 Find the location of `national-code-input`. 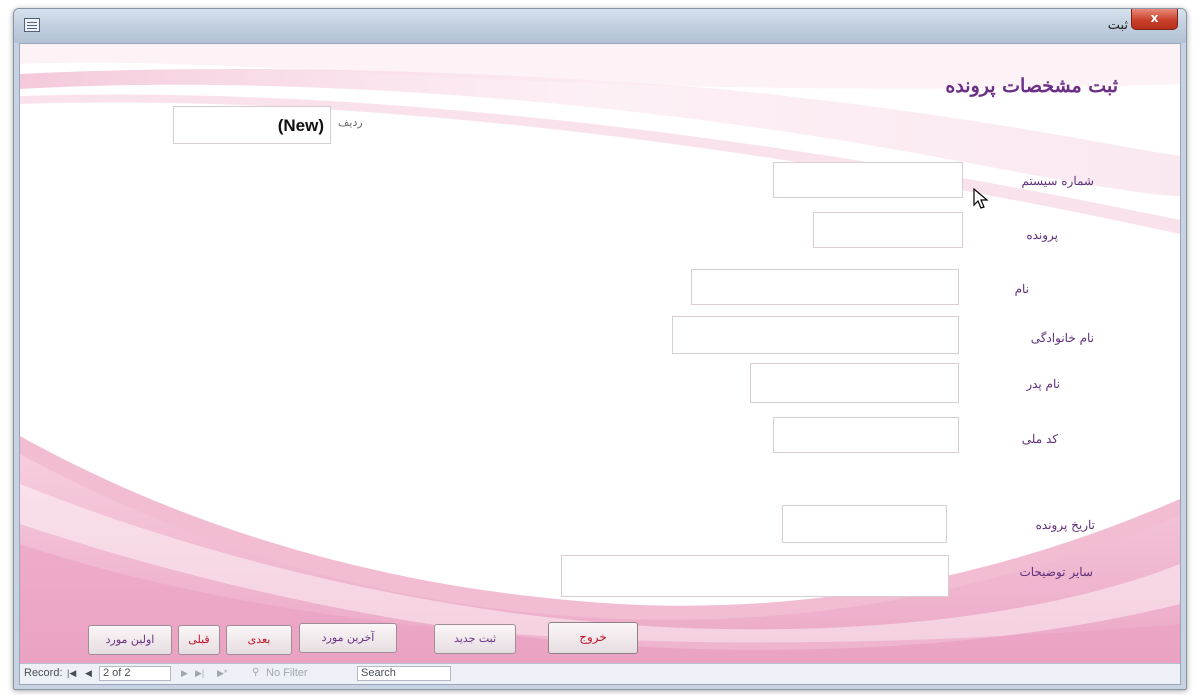

national-code-input is located at coordinates (866, 435).